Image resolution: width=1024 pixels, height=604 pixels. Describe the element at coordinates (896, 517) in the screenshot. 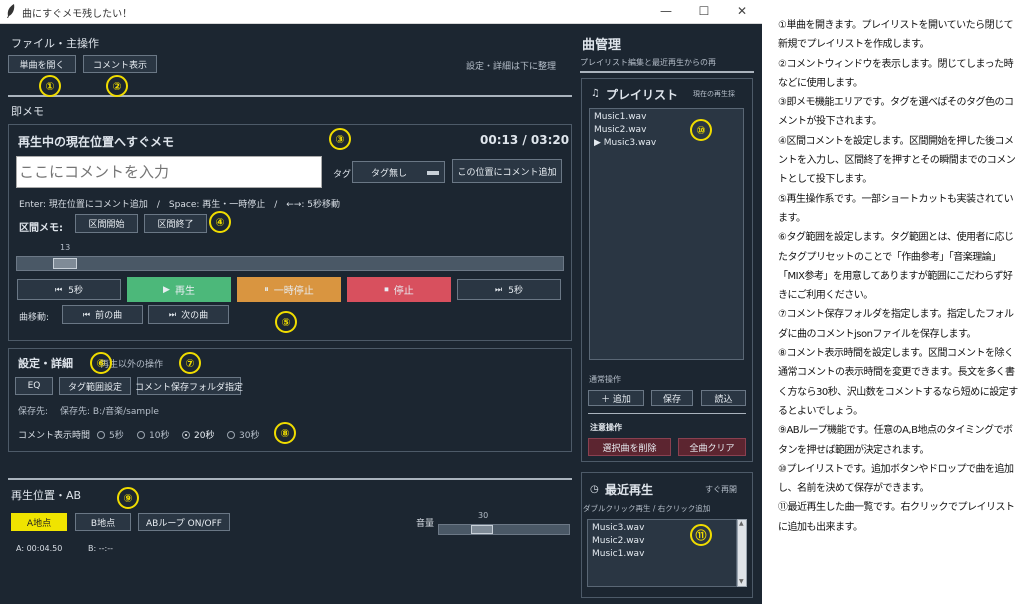

I see `description-11: ⑪最近再生した曲一覧です。右クリックでプレイリストに追加も出来ます。` at that location.